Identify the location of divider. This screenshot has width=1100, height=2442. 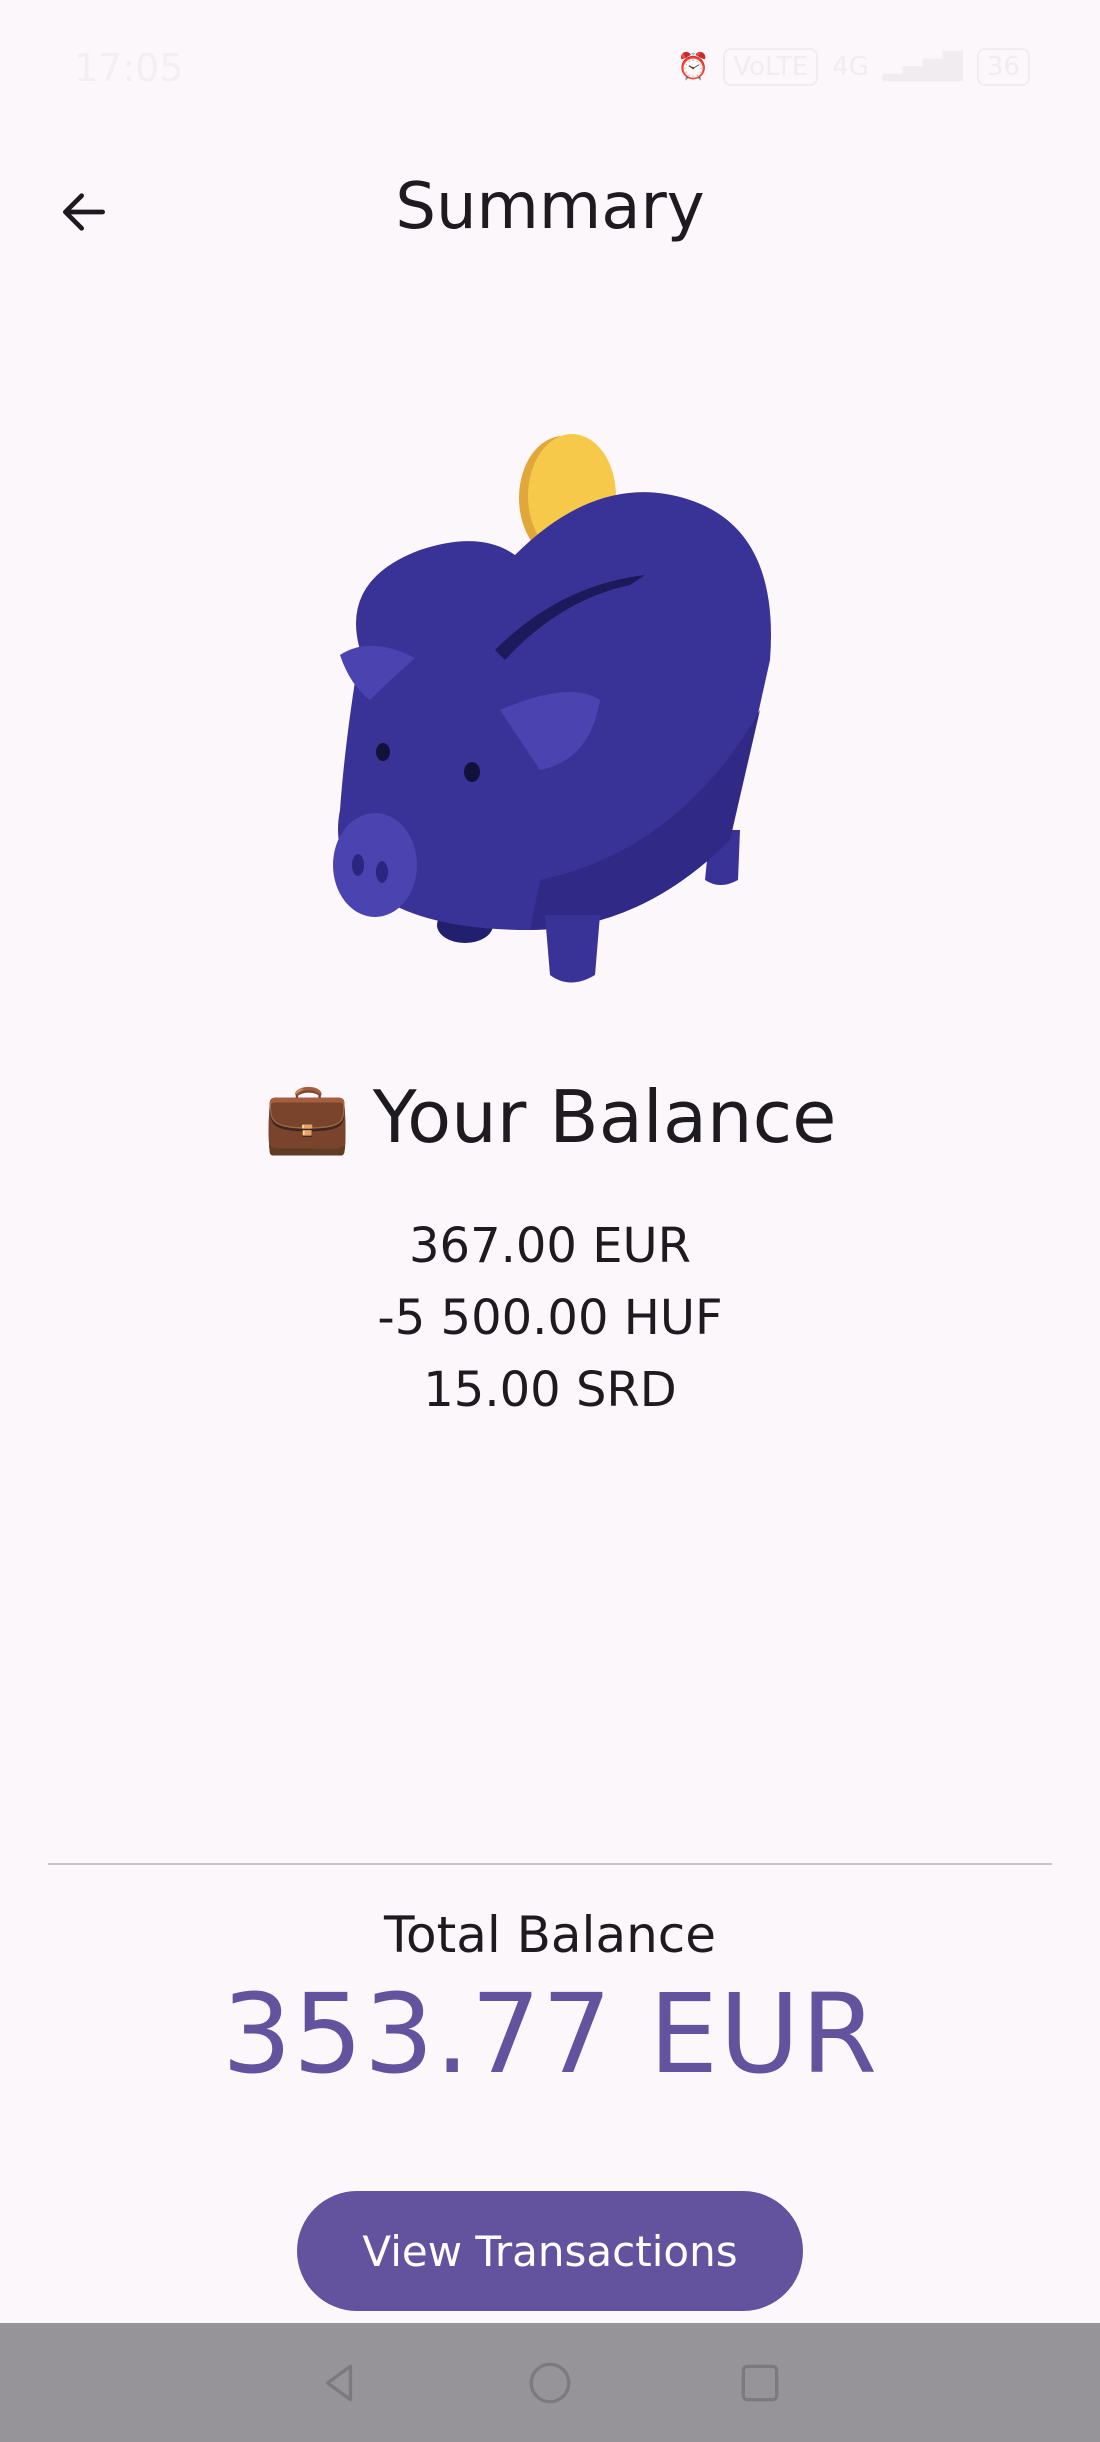
(550, 1864).